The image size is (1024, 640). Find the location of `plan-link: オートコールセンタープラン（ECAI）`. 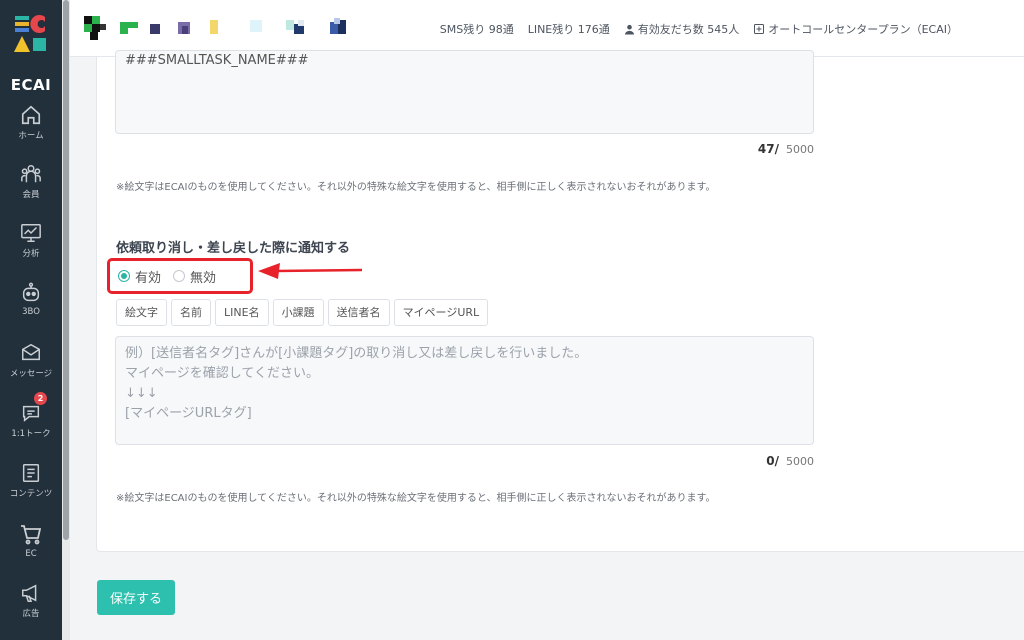

plan-link: オートコールセンタープラン（ECAI） is located at coordinates (855, 29).